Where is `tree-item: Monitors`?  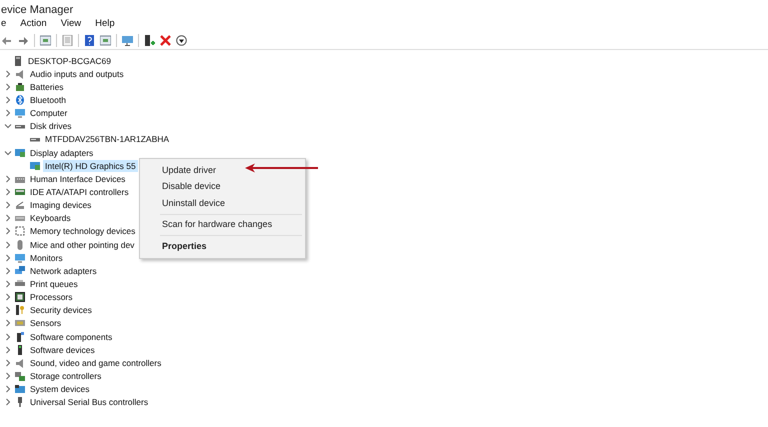
tree-item: Monitors is located at coordinates (46, 258).